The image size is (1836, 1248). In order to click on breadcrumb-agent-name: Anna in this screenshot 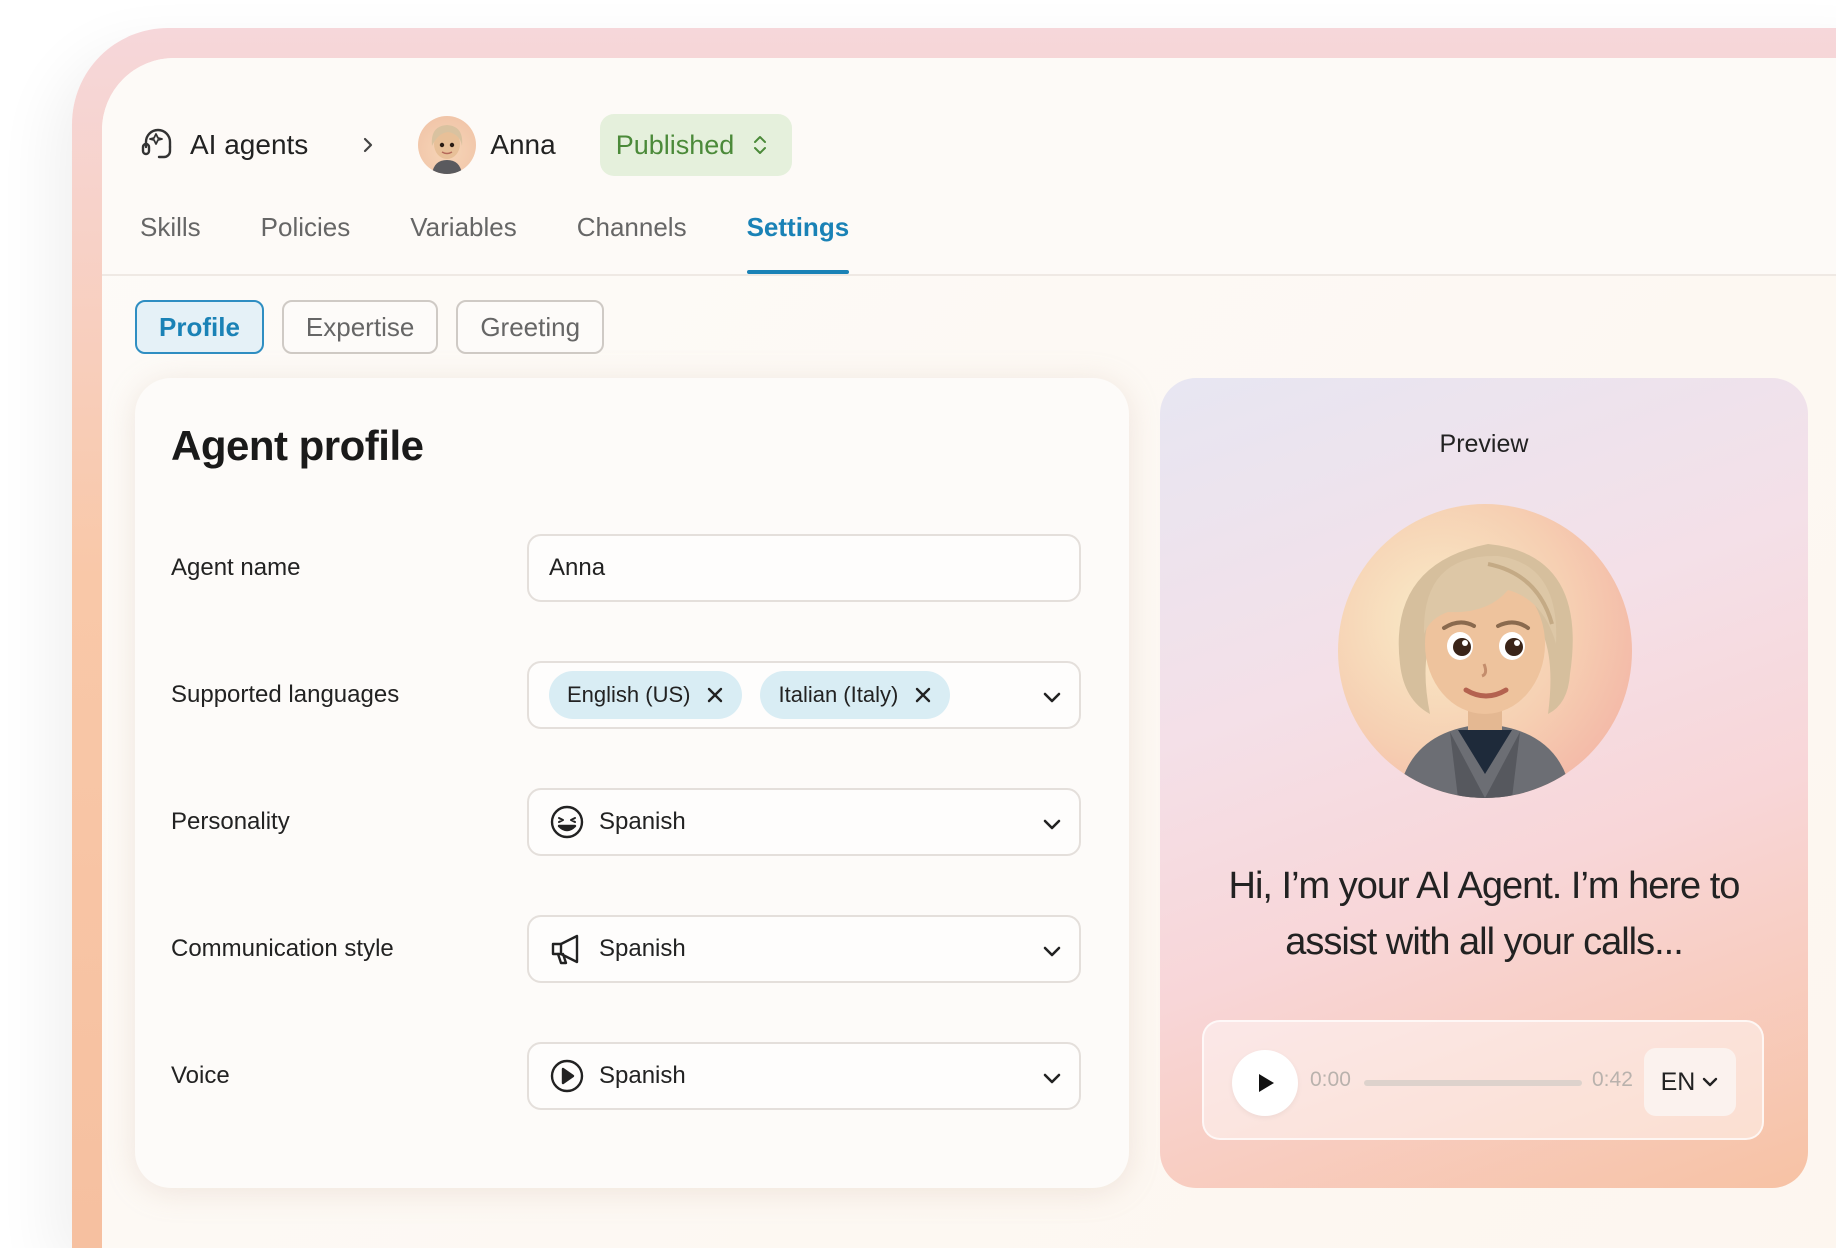, I will do `click(523, 144)`.